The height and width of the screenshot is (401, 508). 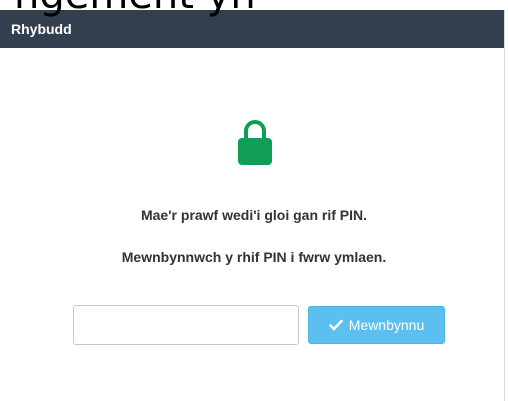 I want to click on pin-input, so click(x=186, y=325).